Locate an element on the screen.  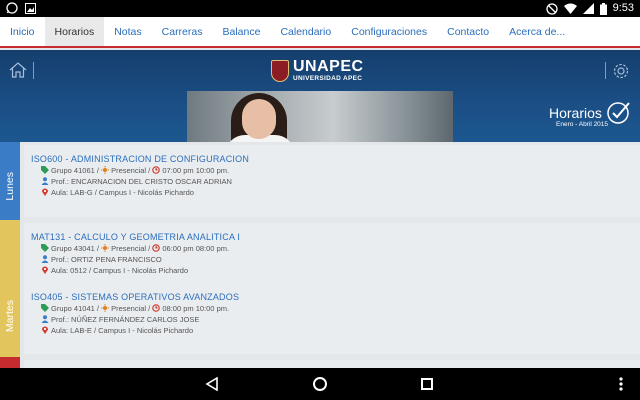
unapec-logo: UNAPEC UNIVERSIDAD APEC is located at coordinates (321, 72).